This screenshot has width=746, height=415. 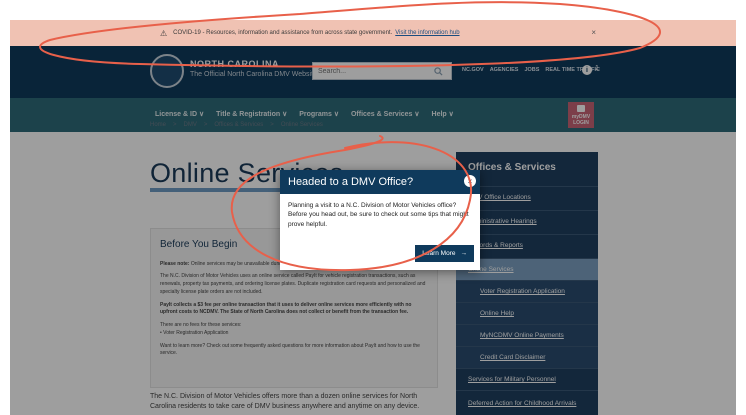 I want to click on learn-more-button: Learn More →, so click(x=444, y=253).